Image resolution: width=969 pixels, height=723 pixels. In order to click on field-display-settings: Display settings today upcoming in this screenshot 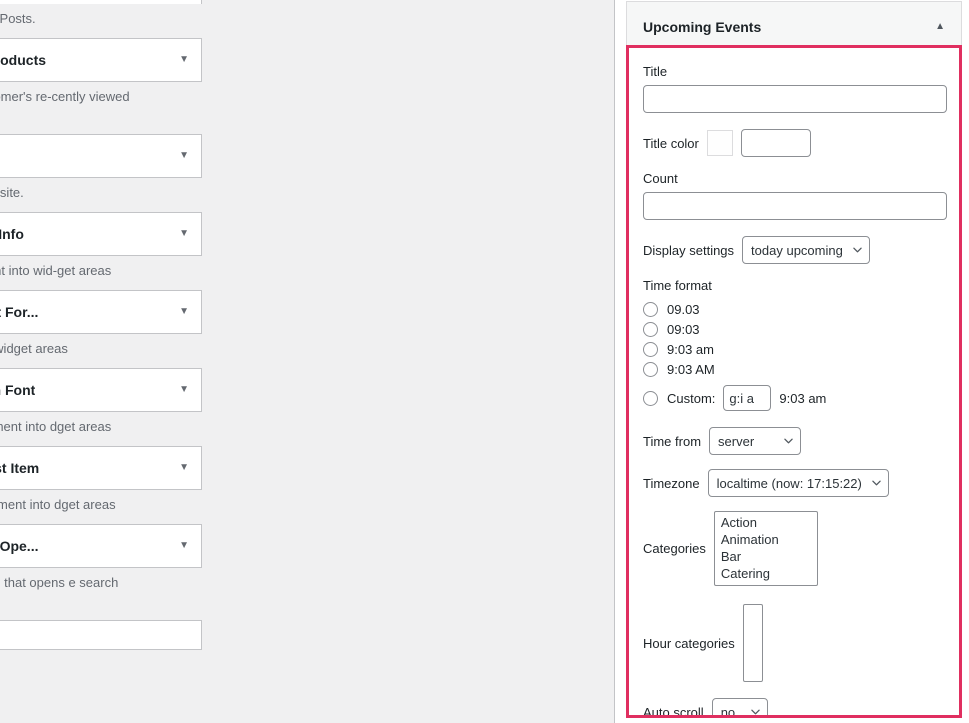, I will do `click(794, 250)`.